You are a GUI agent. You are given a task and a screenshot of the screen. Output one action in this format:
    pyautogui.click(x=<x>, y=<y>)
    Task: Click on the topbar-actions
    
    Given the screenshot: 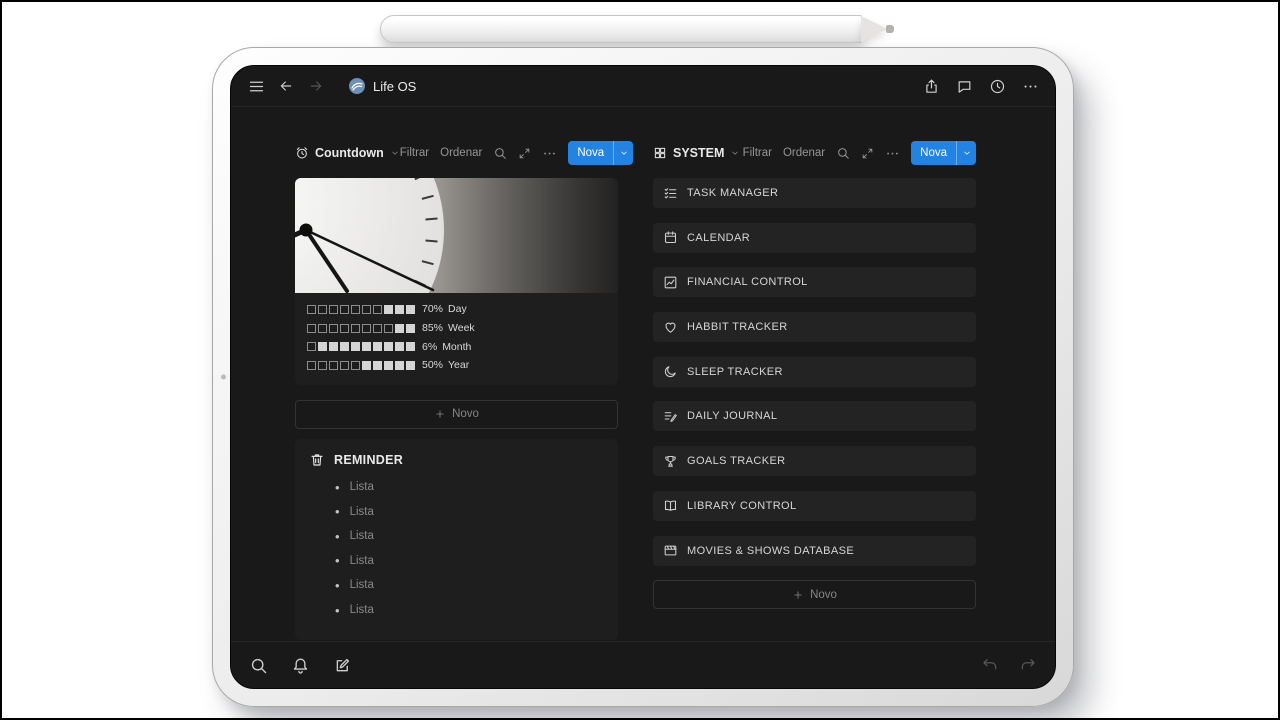 What is the action you would take?
    pyautogui.click(x=980, y=86)
    